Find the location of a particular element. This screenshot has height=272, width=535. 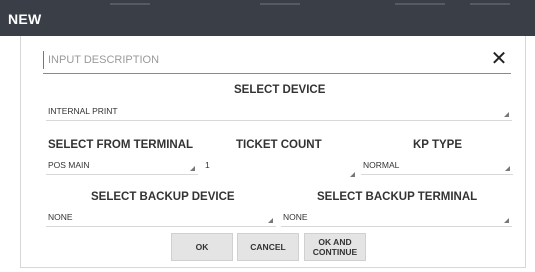

select-terminal-dropdown: POS MAIN is located at coordinates (122, 165).